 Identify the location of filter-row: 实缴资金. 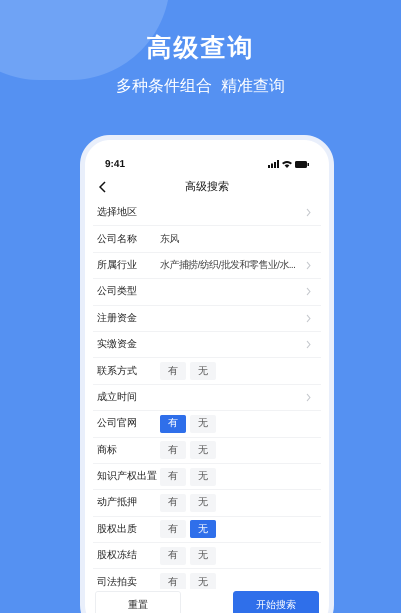
(207, 345).